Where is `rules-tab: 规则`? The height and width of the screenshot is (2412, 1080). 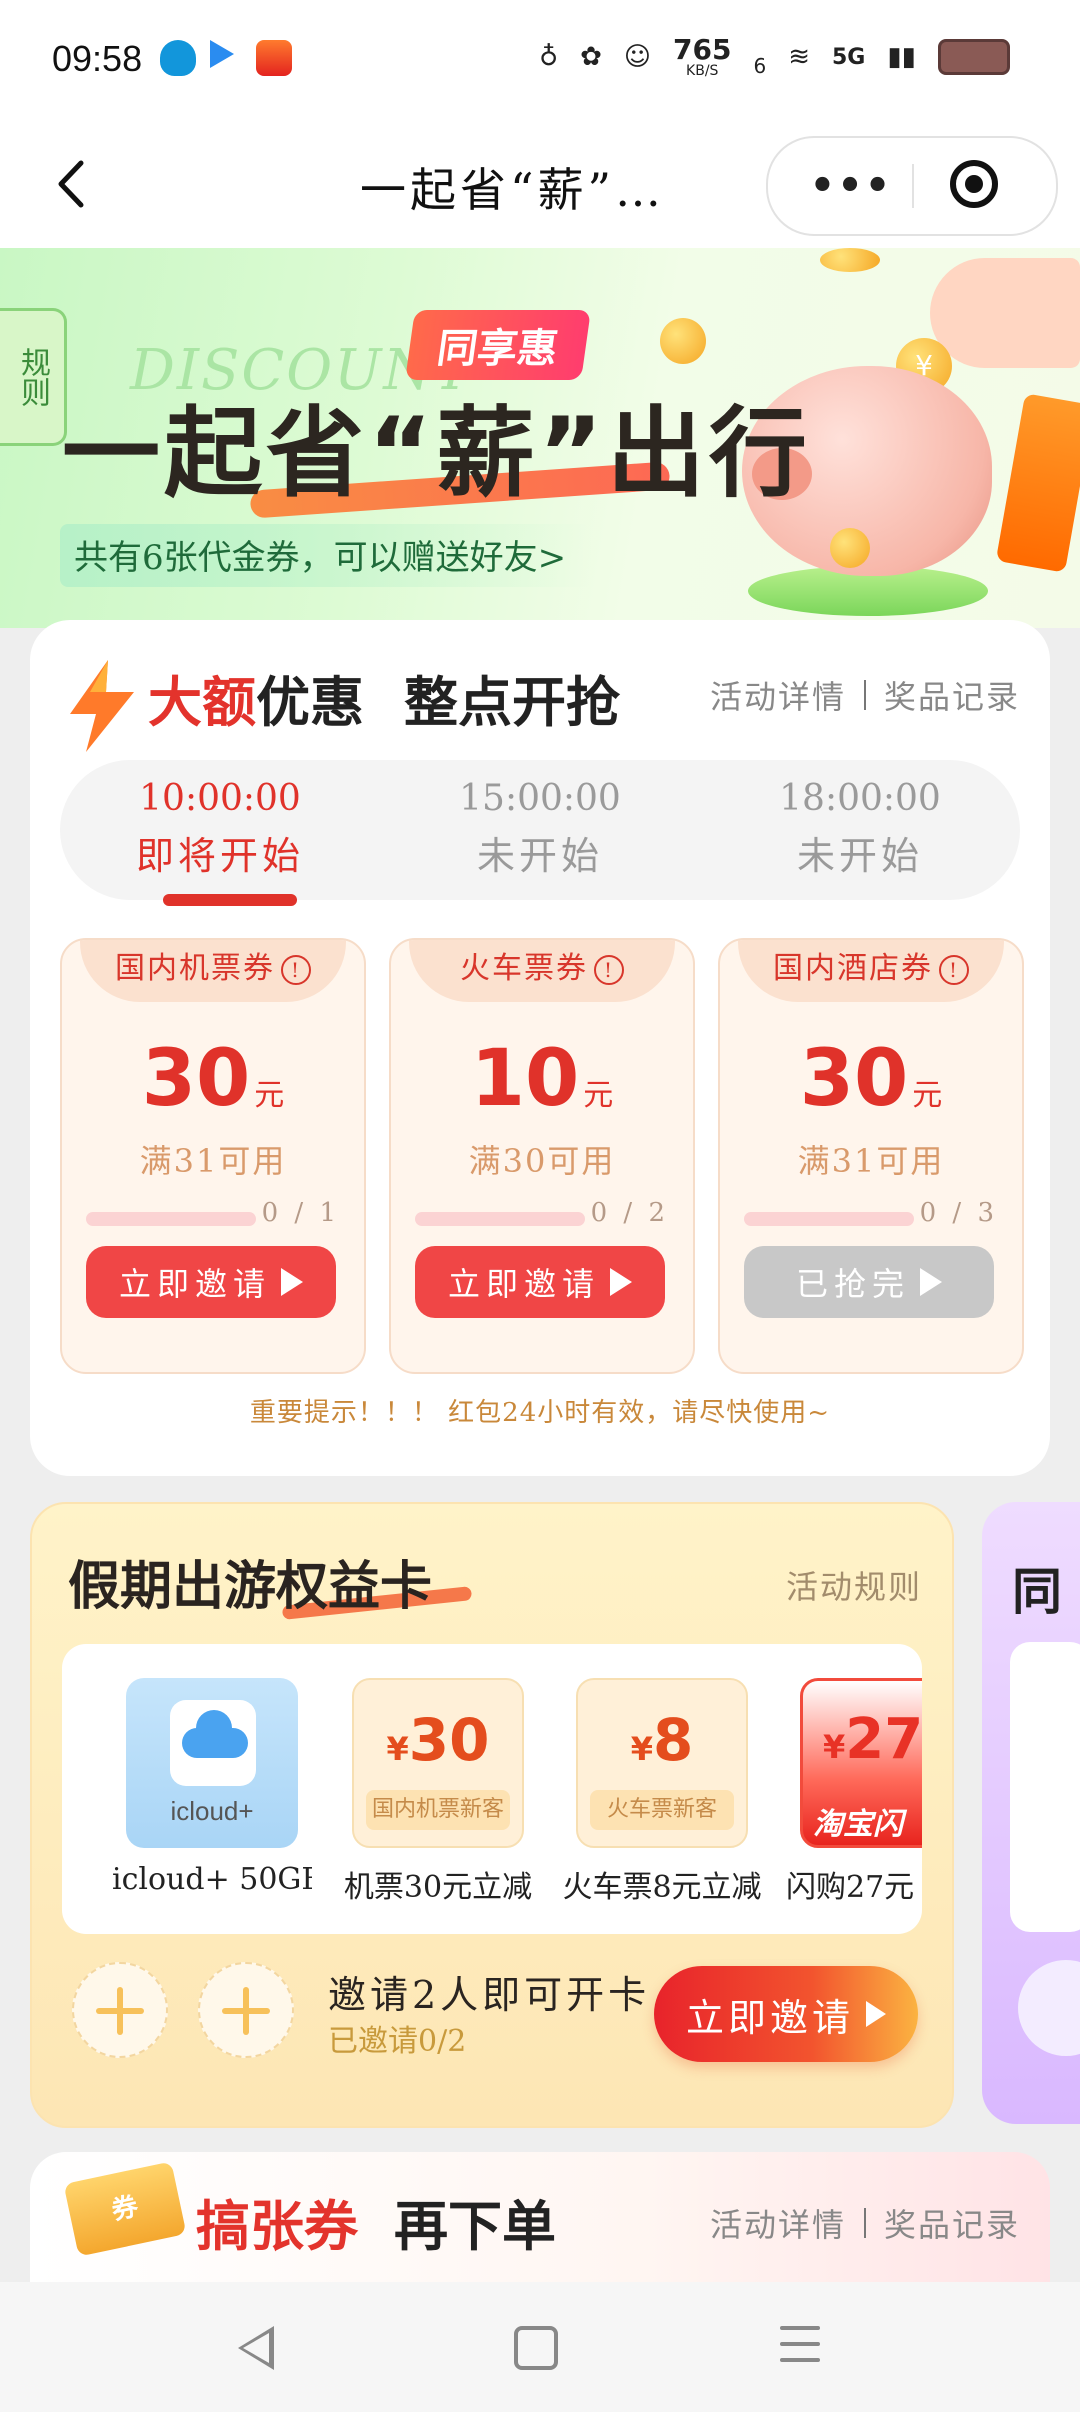 rules-tab: 规则 is located at coordinates (33, 377).